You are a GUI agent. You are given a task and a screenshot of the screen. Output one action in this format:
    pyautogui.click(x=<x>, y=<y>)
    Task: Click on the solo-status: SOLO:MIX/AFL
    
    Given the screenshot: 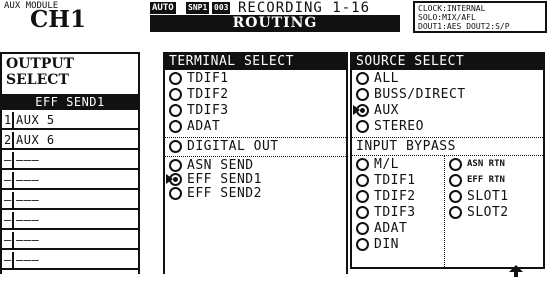 What is the action you would take?
    pyautogui.click(x=447, y=17)
    